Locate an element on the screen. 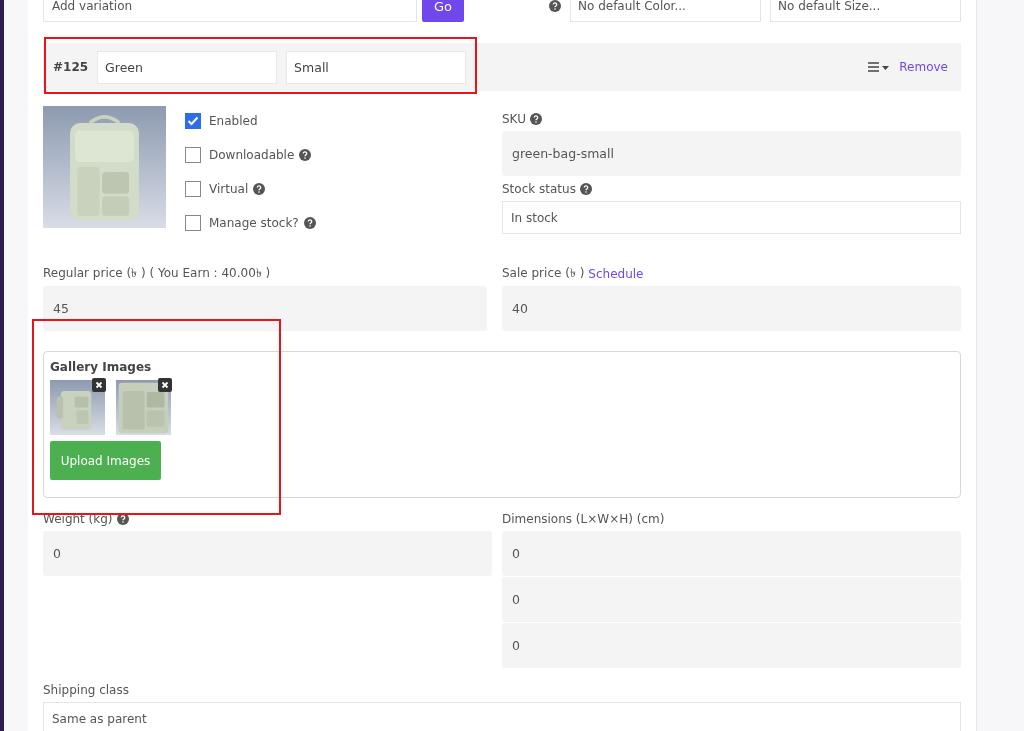  regular-price-field: 45 is located at coordinates (265, 308).